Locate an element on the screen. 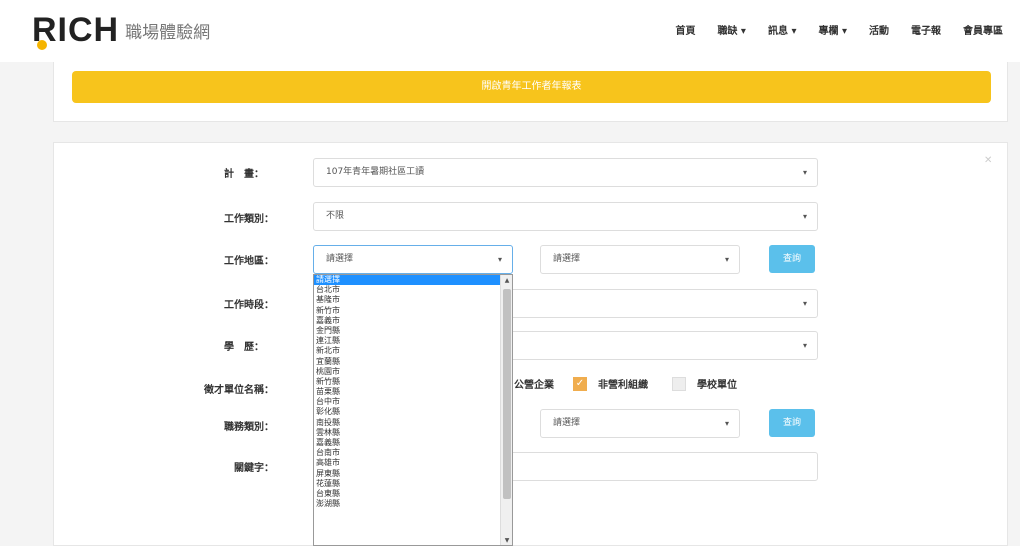  dept-query-button: 查詢 is located at coordinates (792, 423).